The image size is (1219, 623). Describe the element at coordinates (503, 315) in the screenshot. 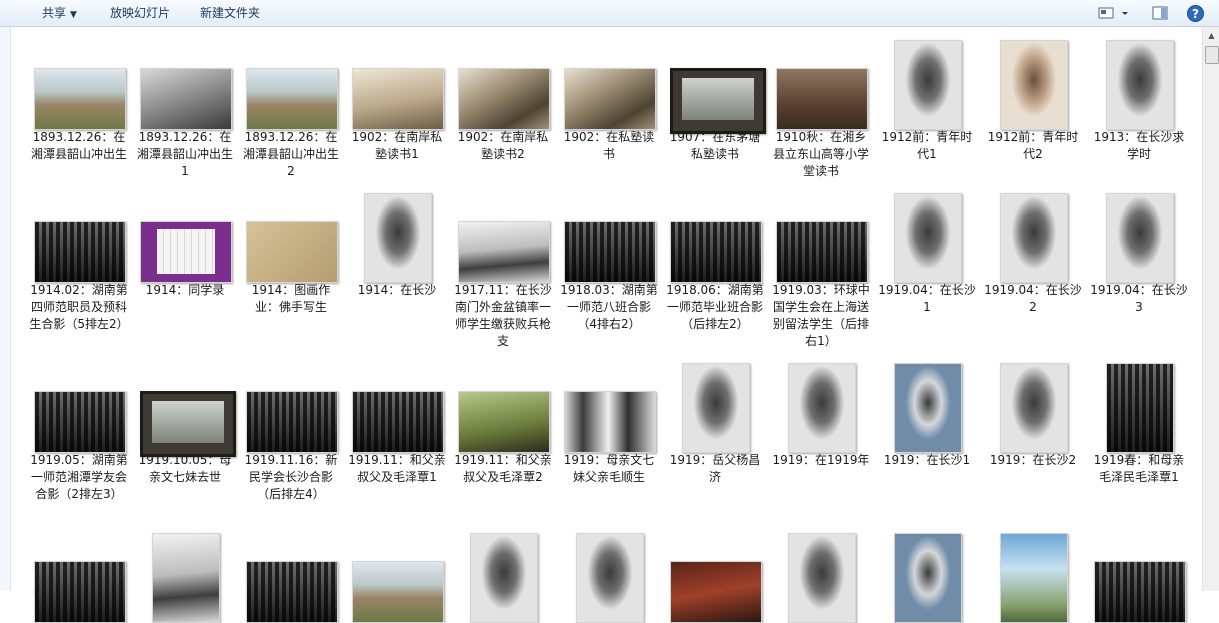

I see `file-name-label: 1917.11：在长沙南门外金盆镇率一师学生缴获败兵枪支` at that location.